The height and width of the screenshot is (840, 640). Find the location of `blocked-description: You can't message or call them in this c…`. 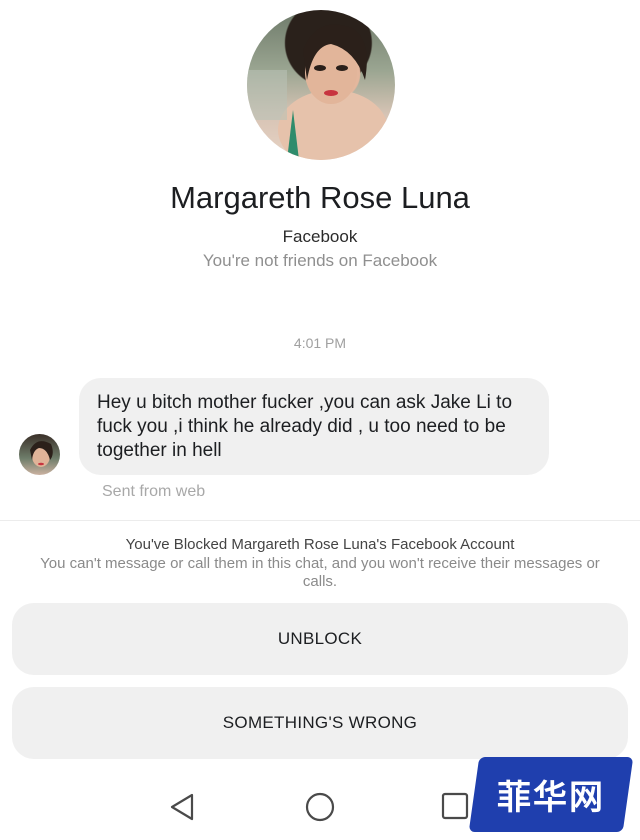

blocked-description: You can't message or call them in this c… is located at coordinates (320, 572).